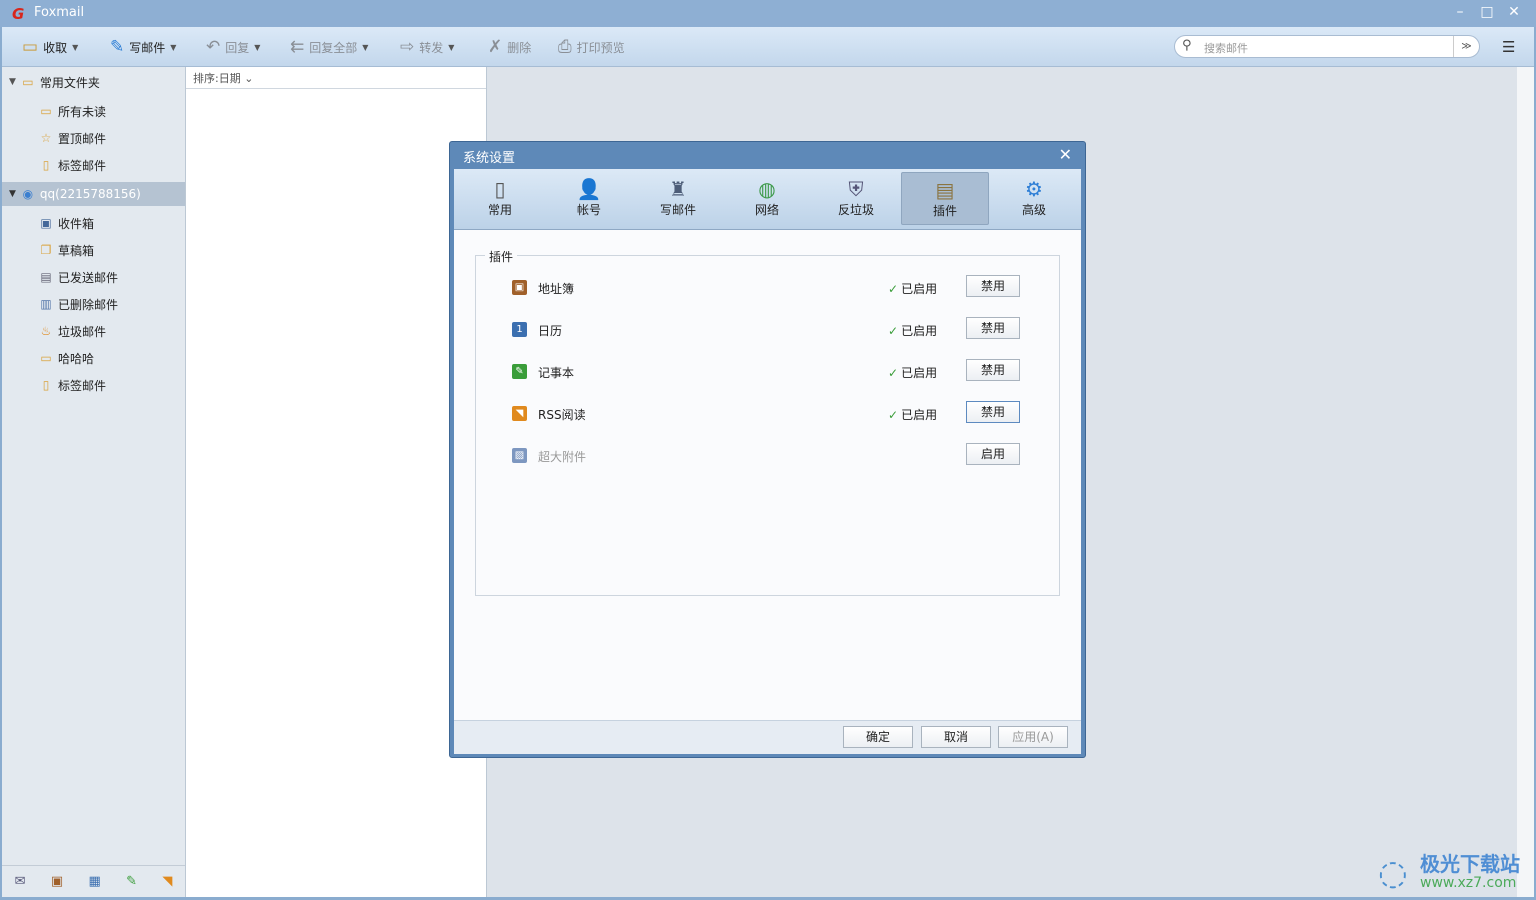 Image resolution: width=1536 pixels, height=900 pixels. Describe the element at coordinates (944, 211) in the screenshot. I see `tab-label: 插件` at that location.